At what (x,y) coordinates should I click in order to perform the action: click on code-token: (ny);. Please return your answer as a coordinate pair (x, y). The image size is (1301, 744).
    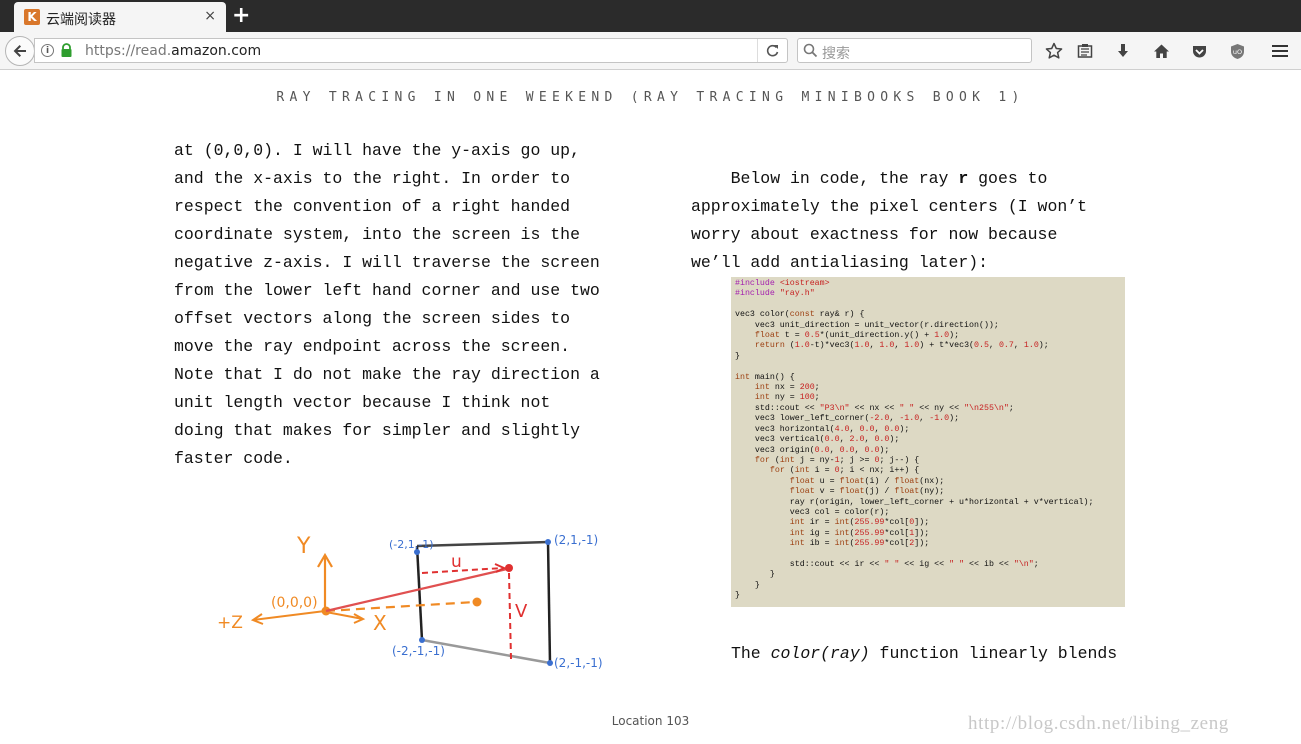
    Looking at the image, I should click on (932, 492).